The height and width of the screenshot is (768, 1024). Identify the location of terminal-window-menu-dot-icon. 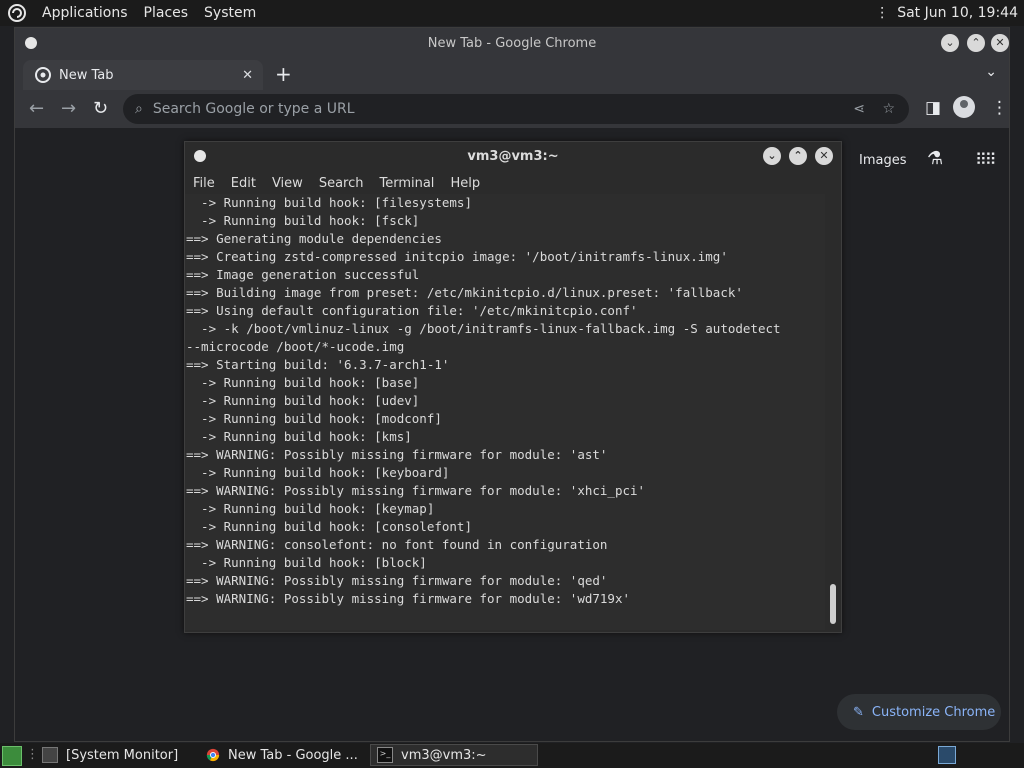
(200, 156).